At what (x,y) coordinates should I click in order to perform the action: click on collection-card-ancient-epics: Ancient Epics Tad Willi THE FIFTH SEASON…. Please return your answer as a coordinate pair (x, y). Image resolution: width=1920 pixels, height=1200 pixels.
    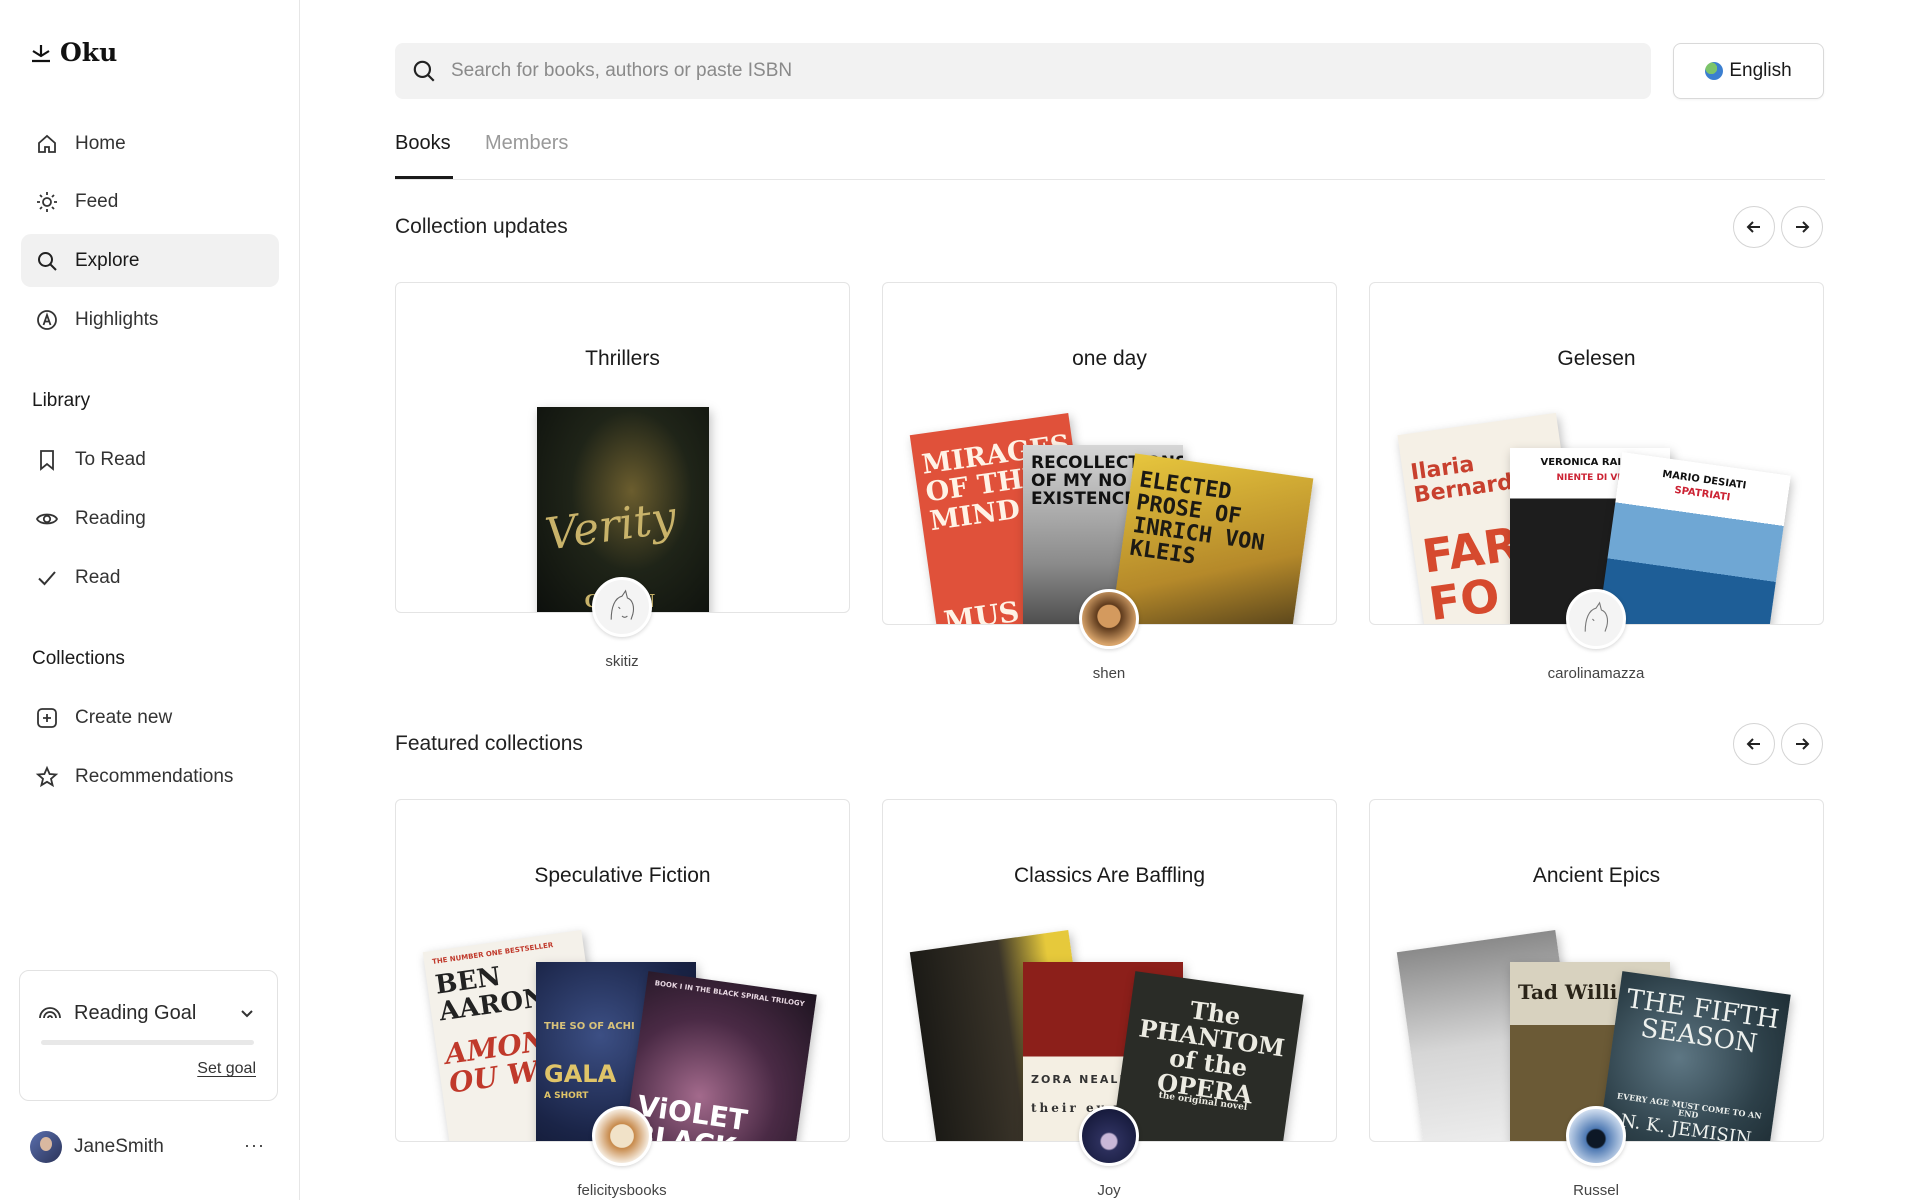
    Looking at the image, I should click on (1596, 970).